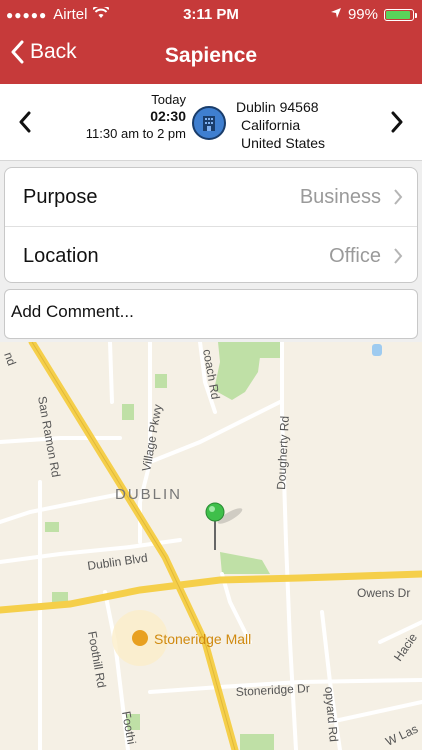  Describe the element at coordinates (355, 255) in the screenshot. I see `location-value: Office` at that location.